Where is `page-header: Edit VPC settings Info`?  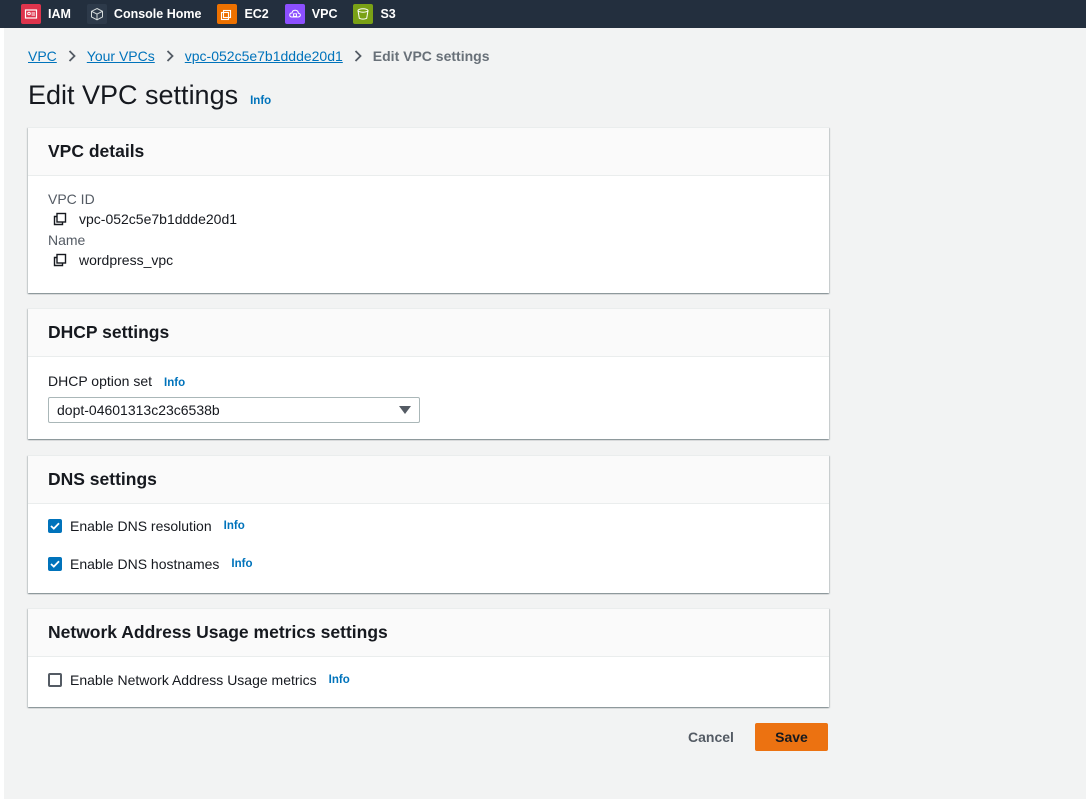
page-header: Edit VPC settings Info is located at coordinates (149, 95).